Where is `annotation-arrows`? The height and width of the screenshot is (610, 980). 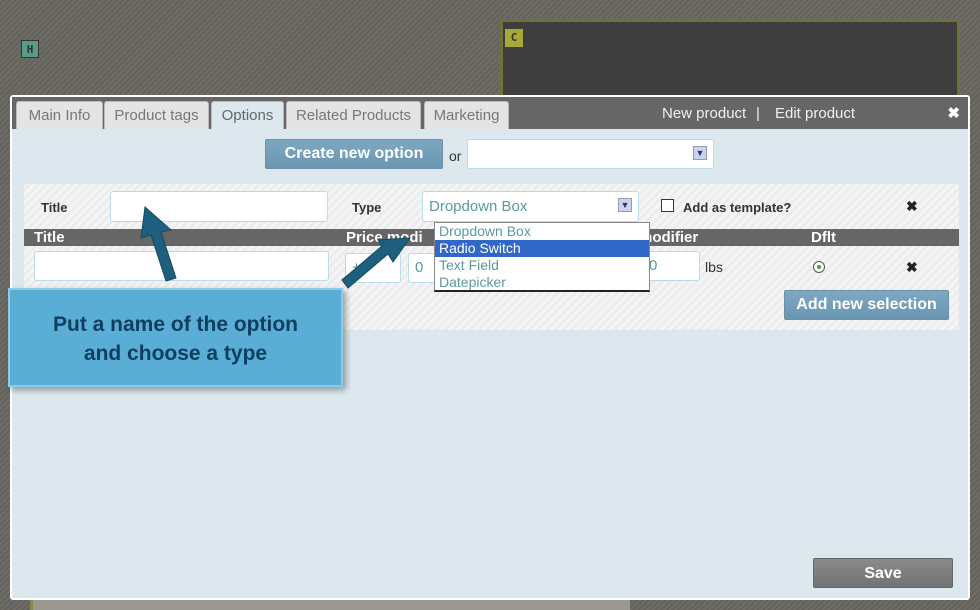 annotation-arrows is located at coordinates (276, 247).